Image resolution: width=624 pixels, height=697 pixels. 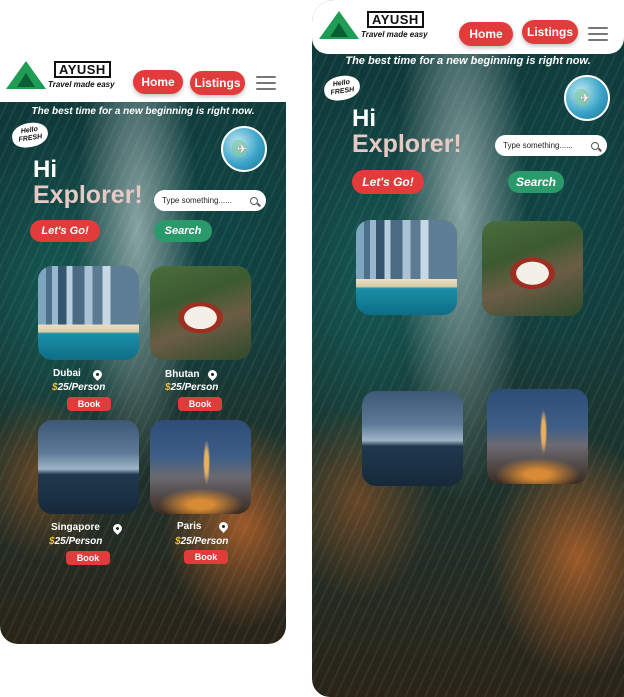 I want to click on destination-name: Bhutan, so click(x=182, y=374).